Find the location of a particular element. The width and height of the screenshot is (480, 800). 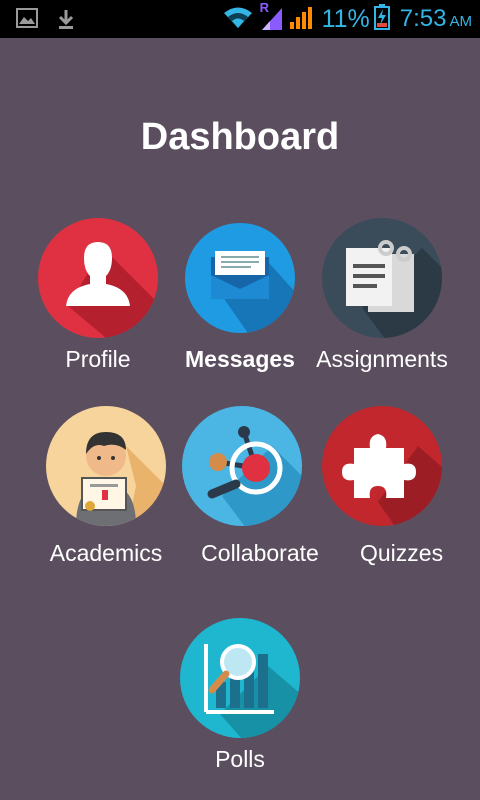

roaming-badge: R is located at coordinates (264, 7).